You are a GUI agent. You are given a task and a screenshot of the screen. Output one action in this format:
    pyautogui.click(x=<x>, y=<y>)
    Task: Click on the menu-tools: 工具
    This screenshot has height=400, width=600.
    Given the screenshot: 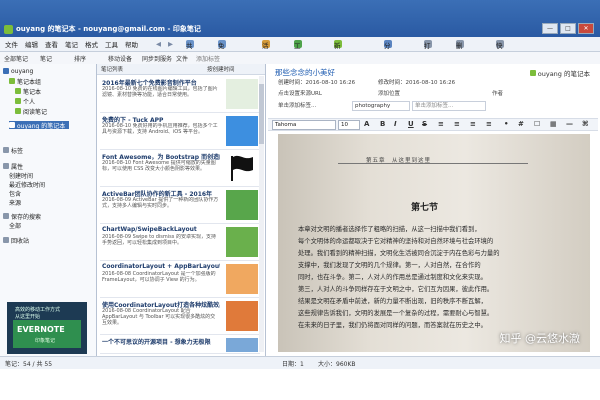 What is the action you would take?
    pyautogui.click(x=111, y=44)
    